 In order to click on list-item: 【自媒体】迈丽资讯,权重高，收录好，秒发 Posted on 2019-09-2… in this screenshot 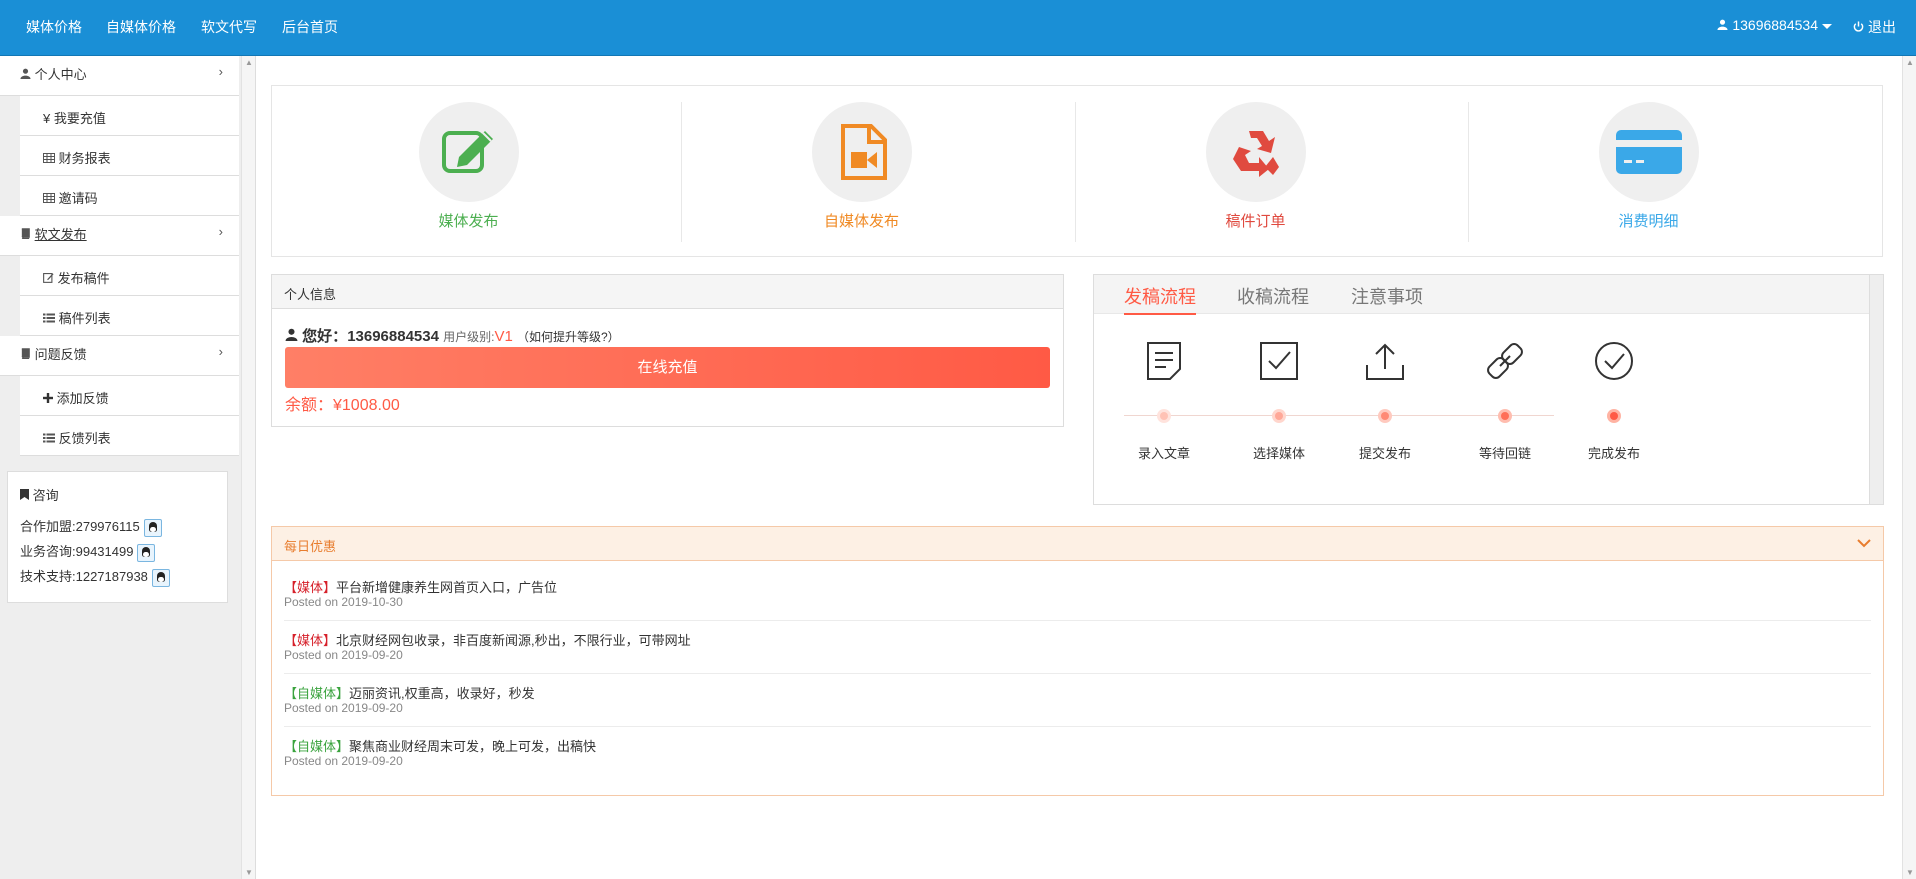, I will do `click(1077, 701)`.